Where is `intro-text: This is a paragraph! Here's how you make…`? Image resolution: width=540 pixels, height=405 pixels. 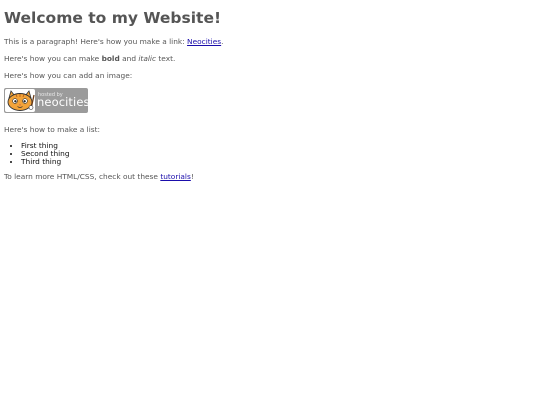
intro-text: This is a paragraph! Here's how you make… is located at coordinates (96, 41).